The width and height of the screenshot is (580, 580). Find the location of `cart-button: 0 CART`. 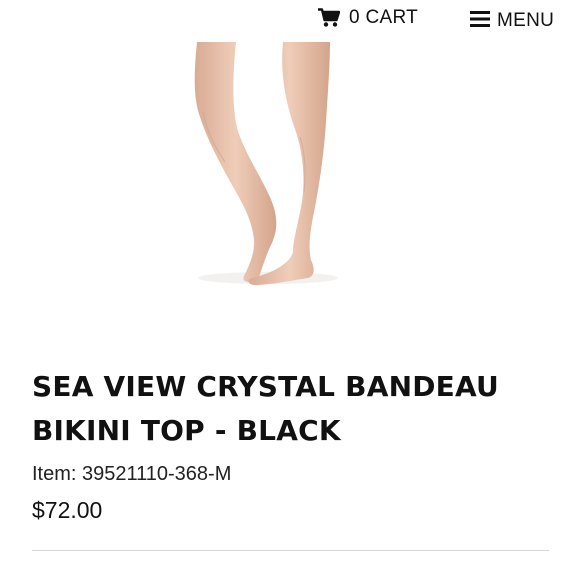

cart-button: 0 CART is located at coordinates (368, 18).